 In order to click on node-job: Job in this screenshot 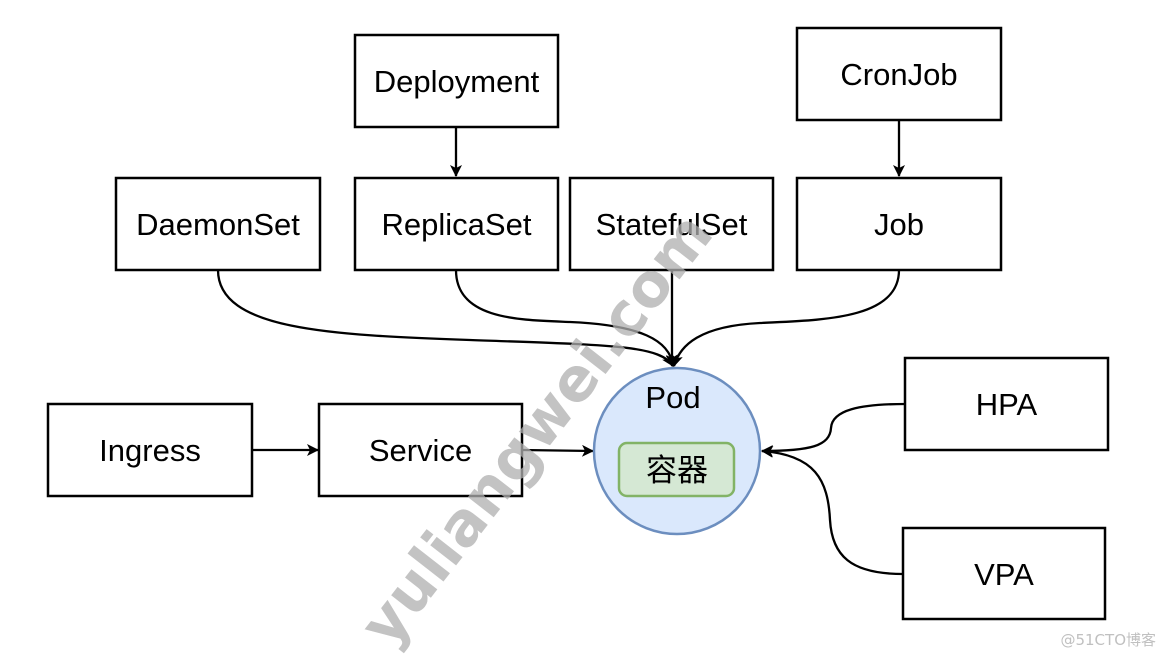, I will do `click(899, 224)`.